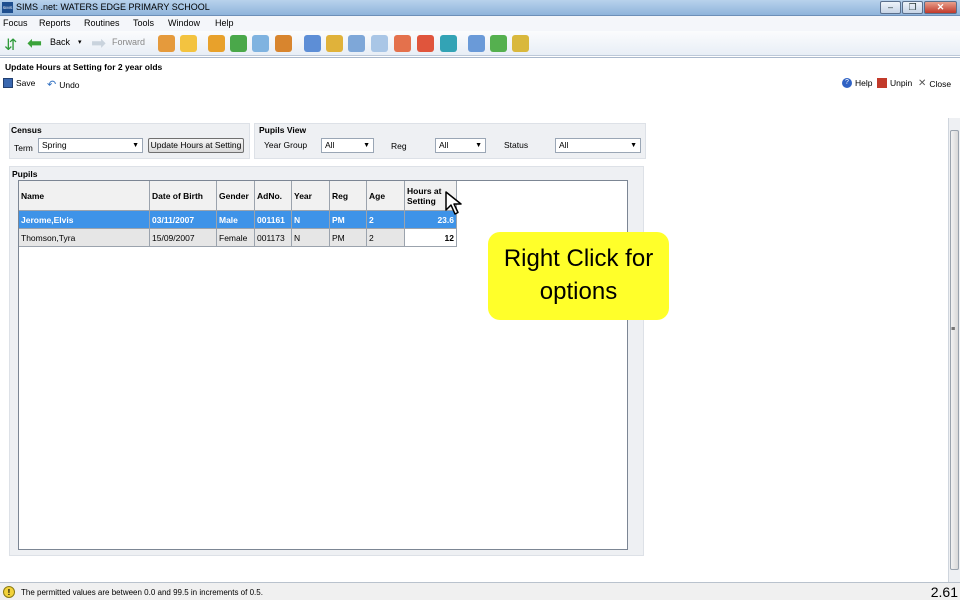  What do you see at coordinates (431, 238) in the screenshot?
I see `cell-hours: 12` at bounding box center [431, 238].